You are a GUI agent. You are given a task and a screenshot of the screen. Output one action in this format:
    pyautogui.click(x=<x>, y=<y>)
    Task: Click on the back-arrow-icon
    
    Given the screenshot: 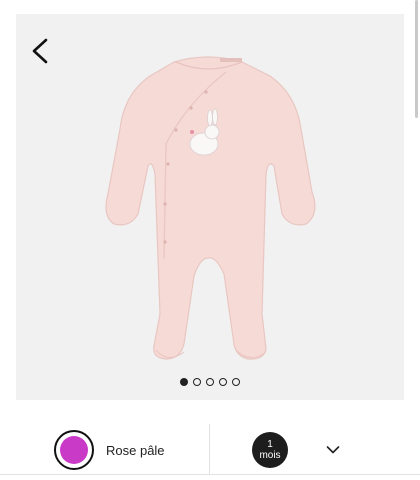 What is the action you would take?
    pyautogui.click(x=41, y=51)
    